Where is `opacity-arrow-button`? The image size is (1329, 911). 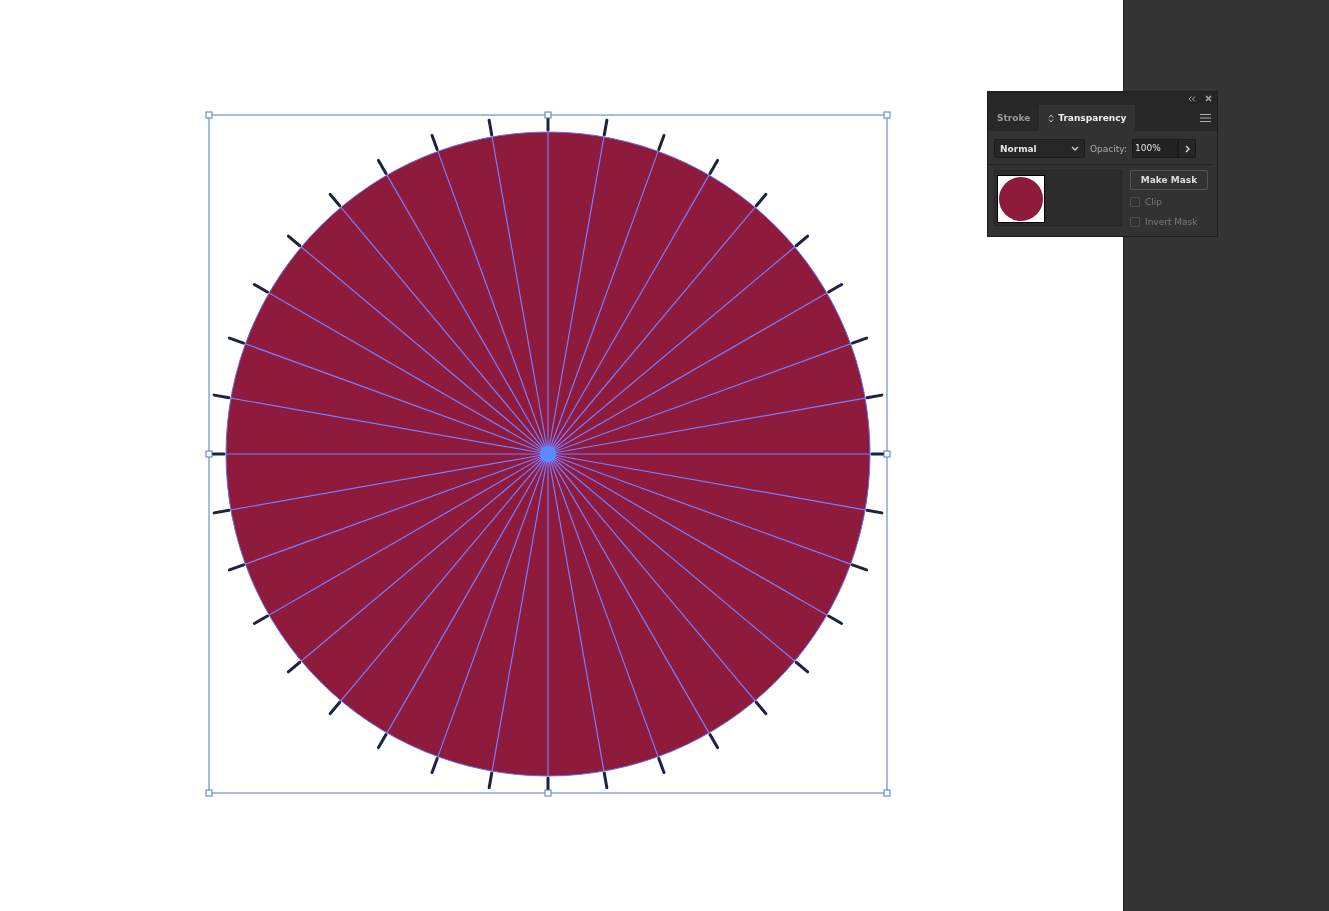 opacity-arrow-button is located at coordinates (1187, 148).